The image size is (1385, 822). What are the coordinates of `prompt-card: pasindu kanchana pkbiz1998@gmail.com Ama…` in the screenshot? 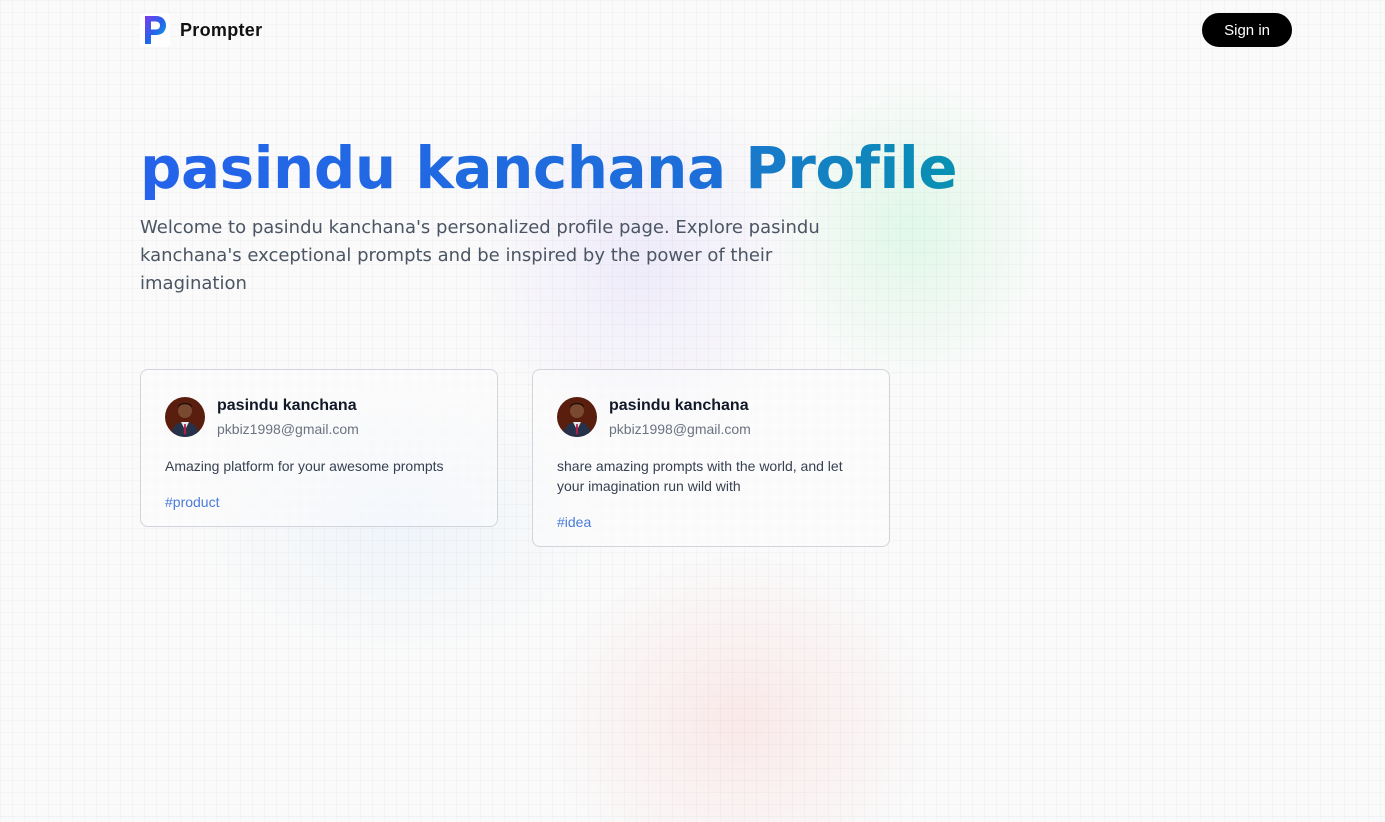 It's located at (319, 448).